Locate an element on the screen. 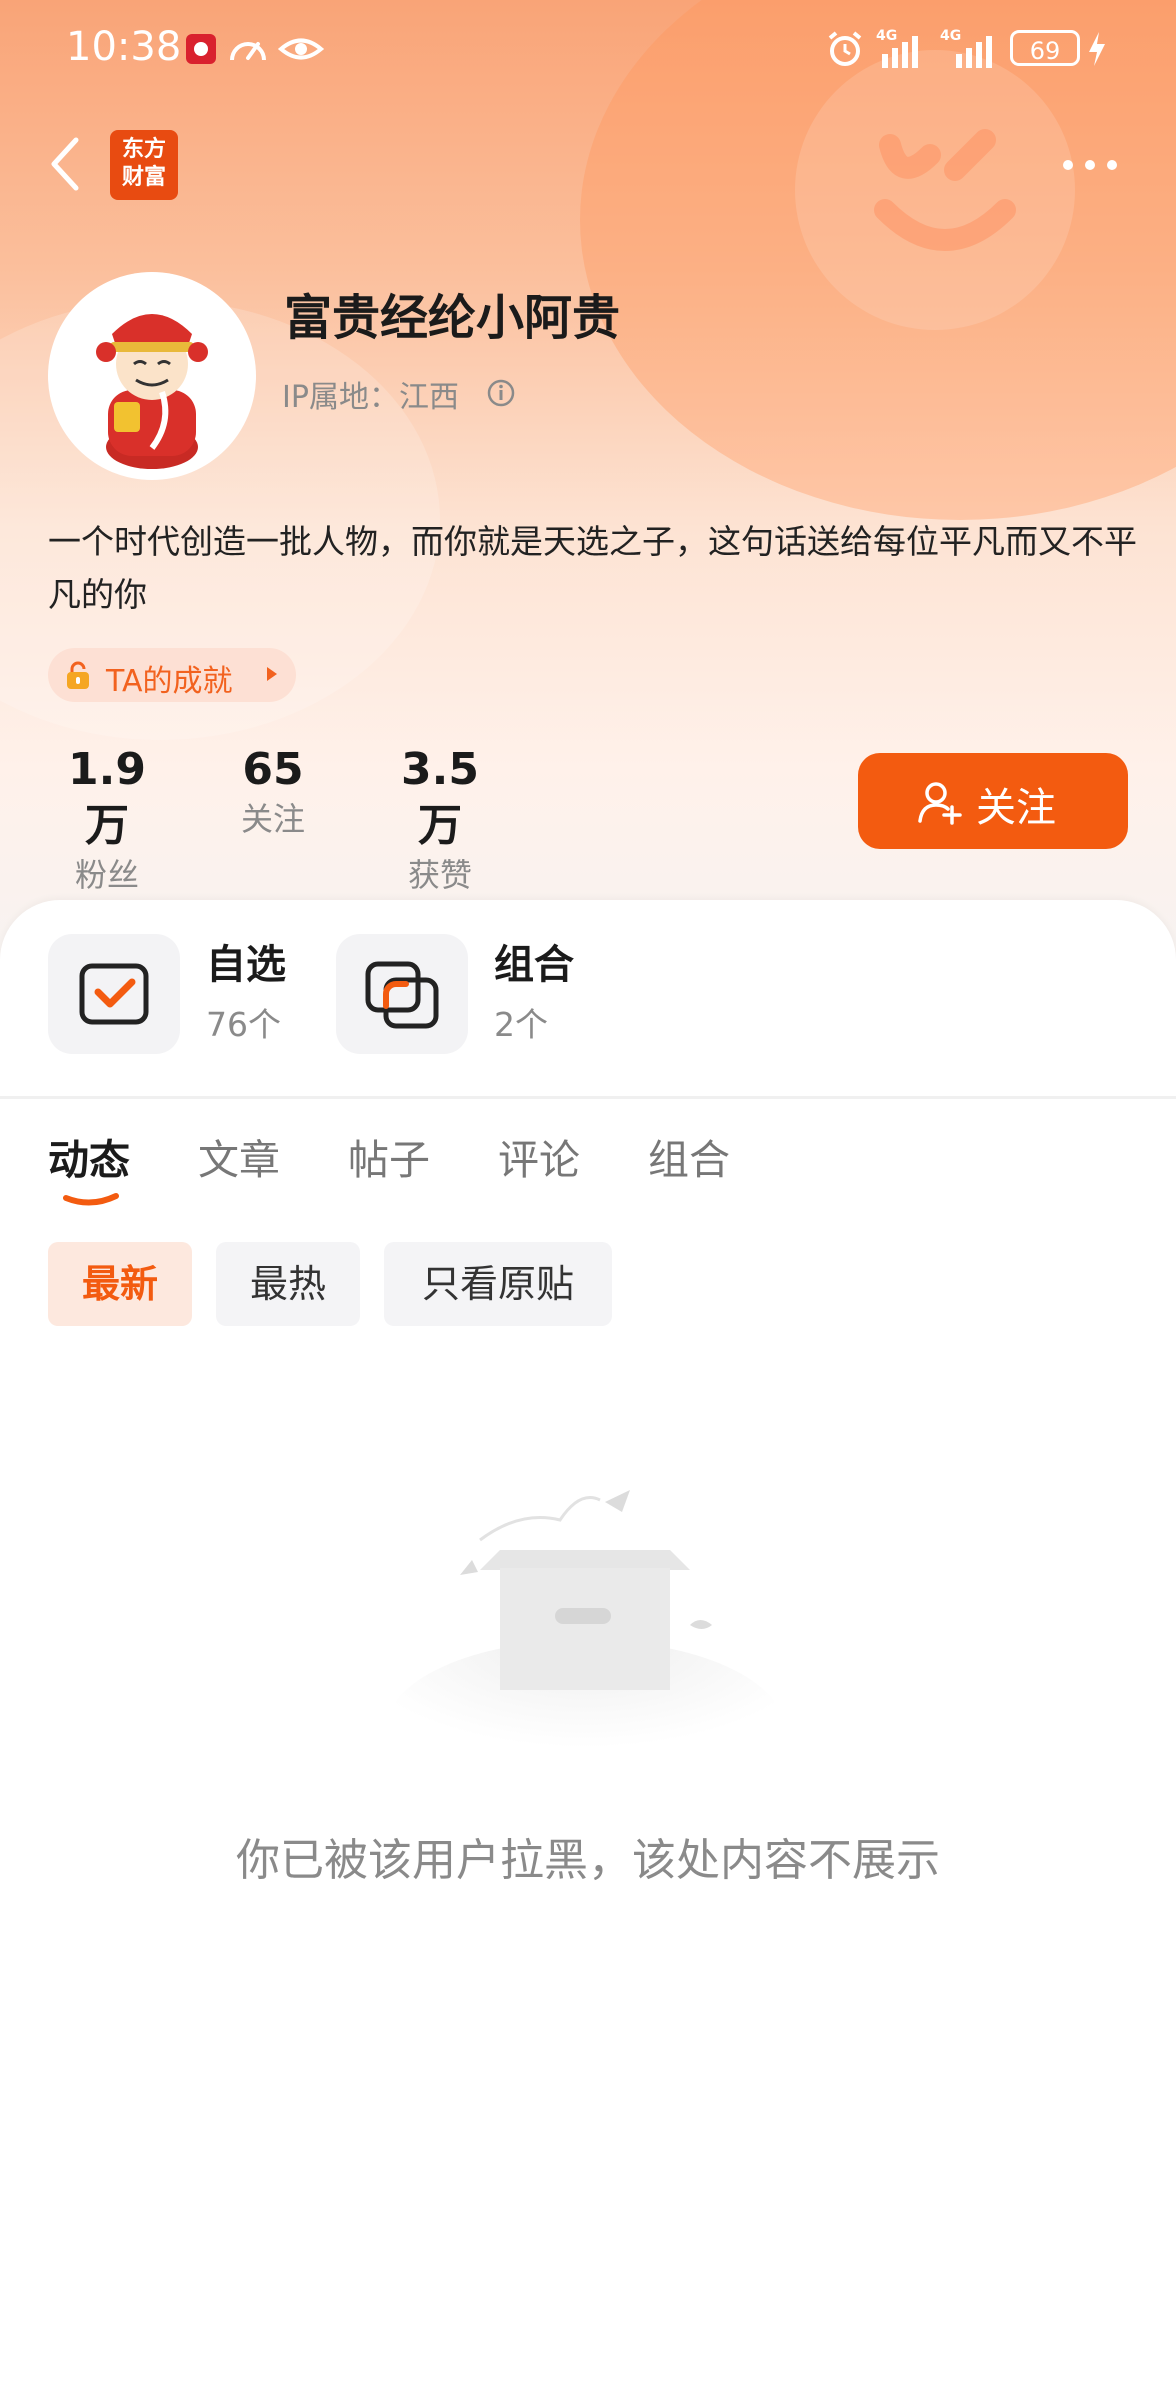 The image size is (1176, 2400). add-user-icon is located at coordinates (940, 803).